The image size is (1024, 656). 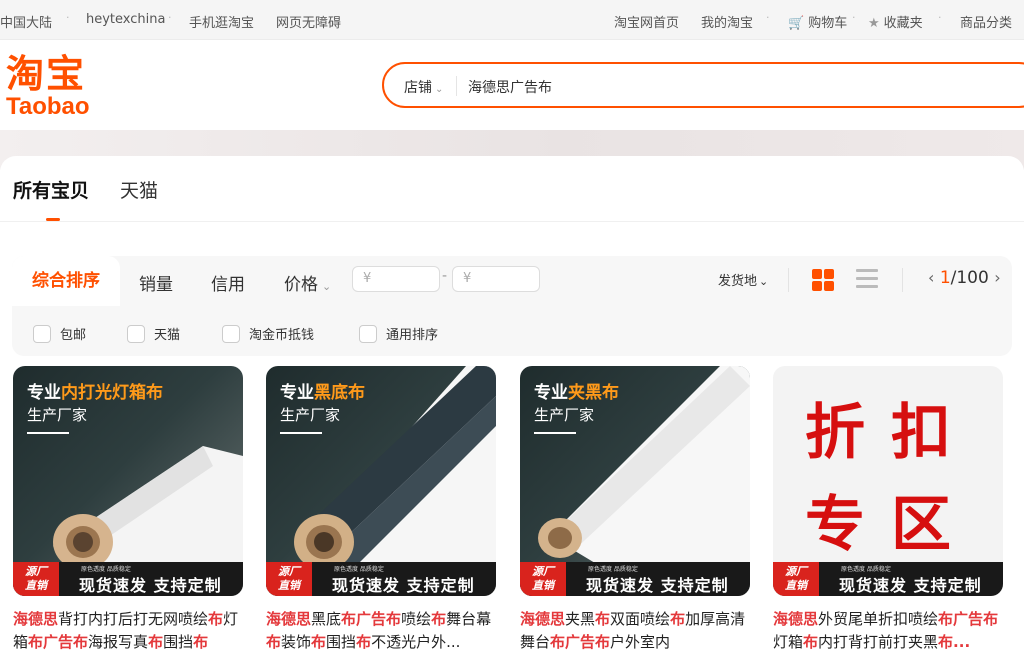 I want to click on search-scope-label: 店铺, so click(x=418, y=88).